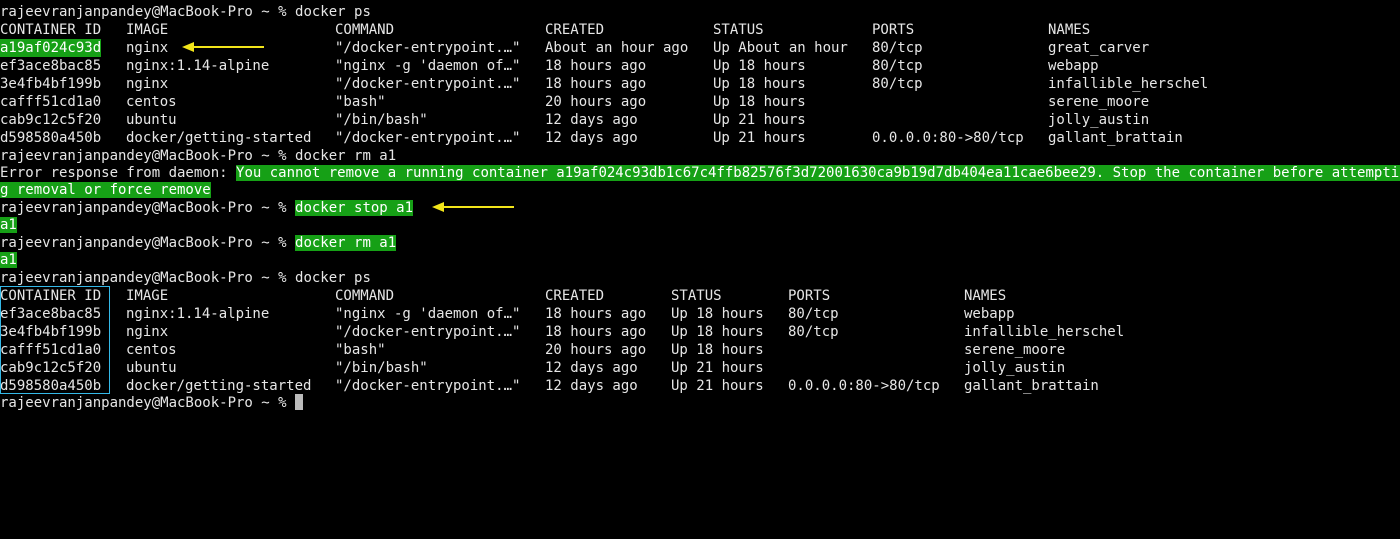  I want to click on column-header-image: IMAGE, so click(147, 30).